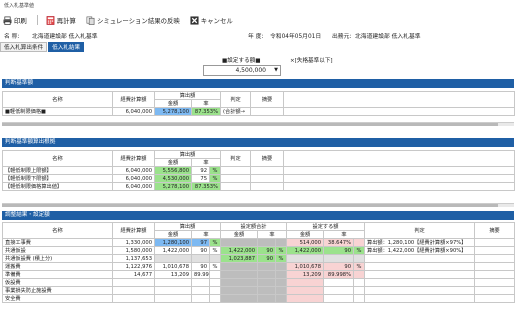  What do you see at coordinates (57, 111) in the screenshot?
I see `row-name: ■軽低制限価格■` at bounding box center [57, 111].